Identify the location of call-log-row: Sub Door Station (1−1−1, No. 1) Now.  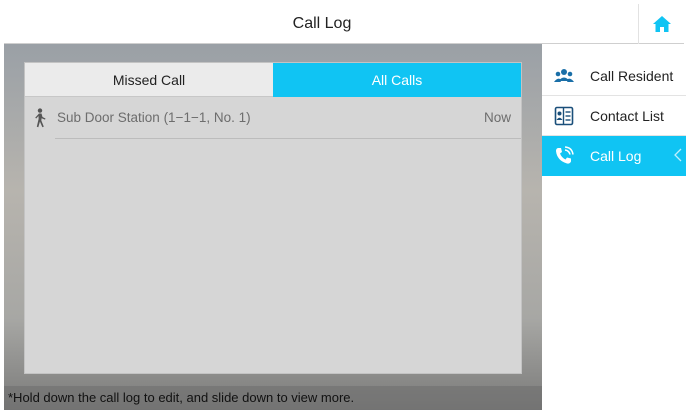
(273, 118).